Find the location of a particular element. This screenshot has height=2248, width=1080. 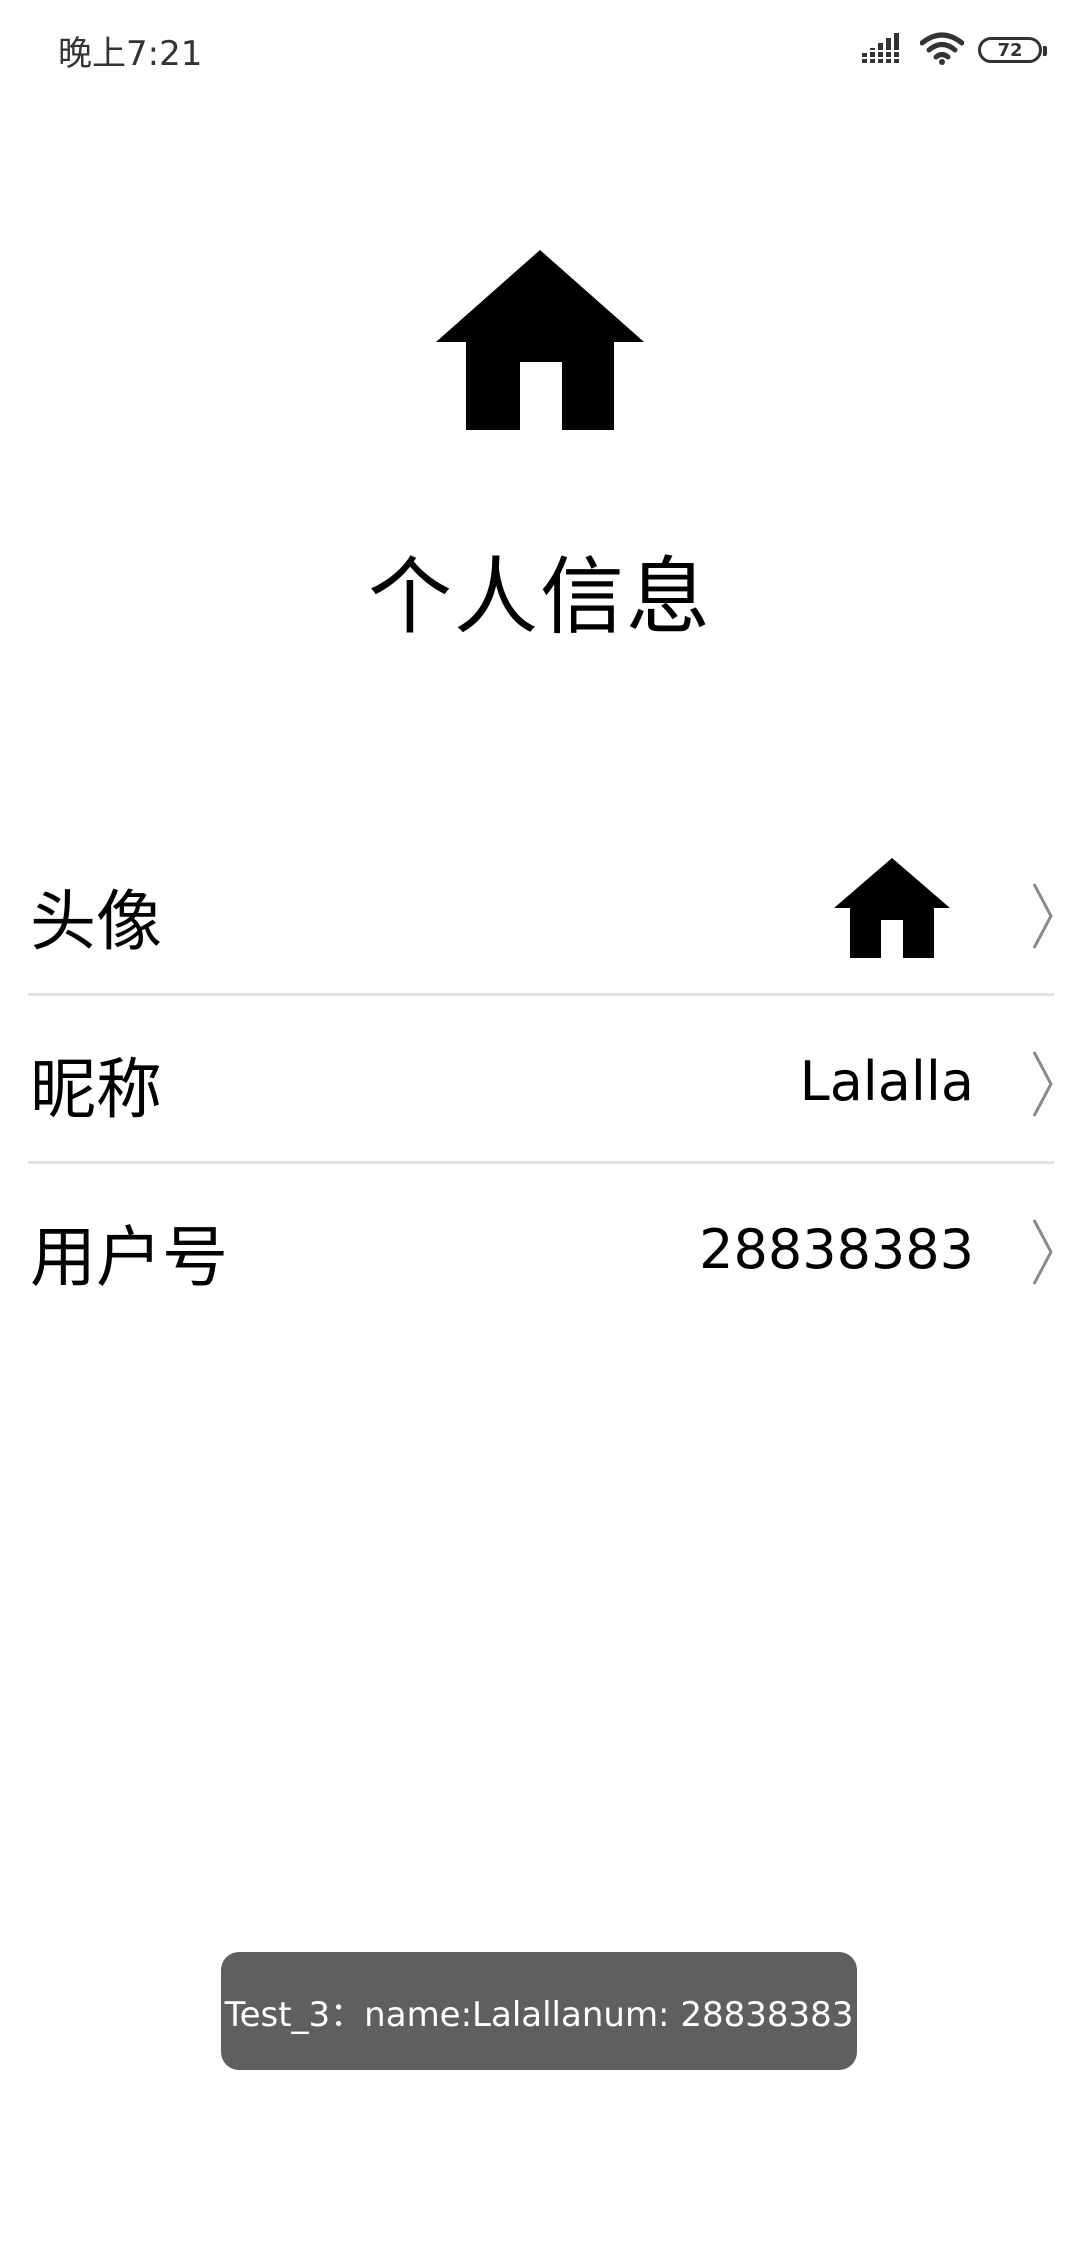

signal-icon is located at coordinates (884, 50).